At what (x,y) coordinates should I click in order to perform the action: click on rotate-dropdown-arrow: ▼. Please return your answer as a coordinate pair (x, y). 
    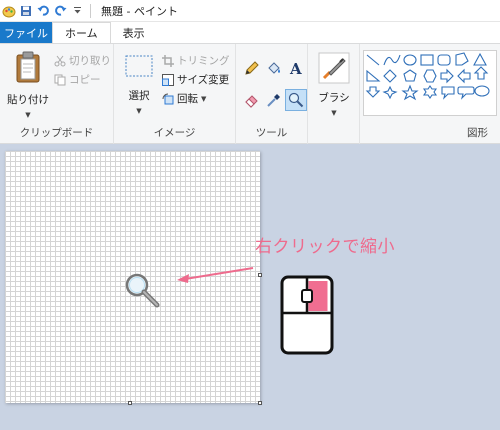
    Looking at the image, I should click on (203, 99).